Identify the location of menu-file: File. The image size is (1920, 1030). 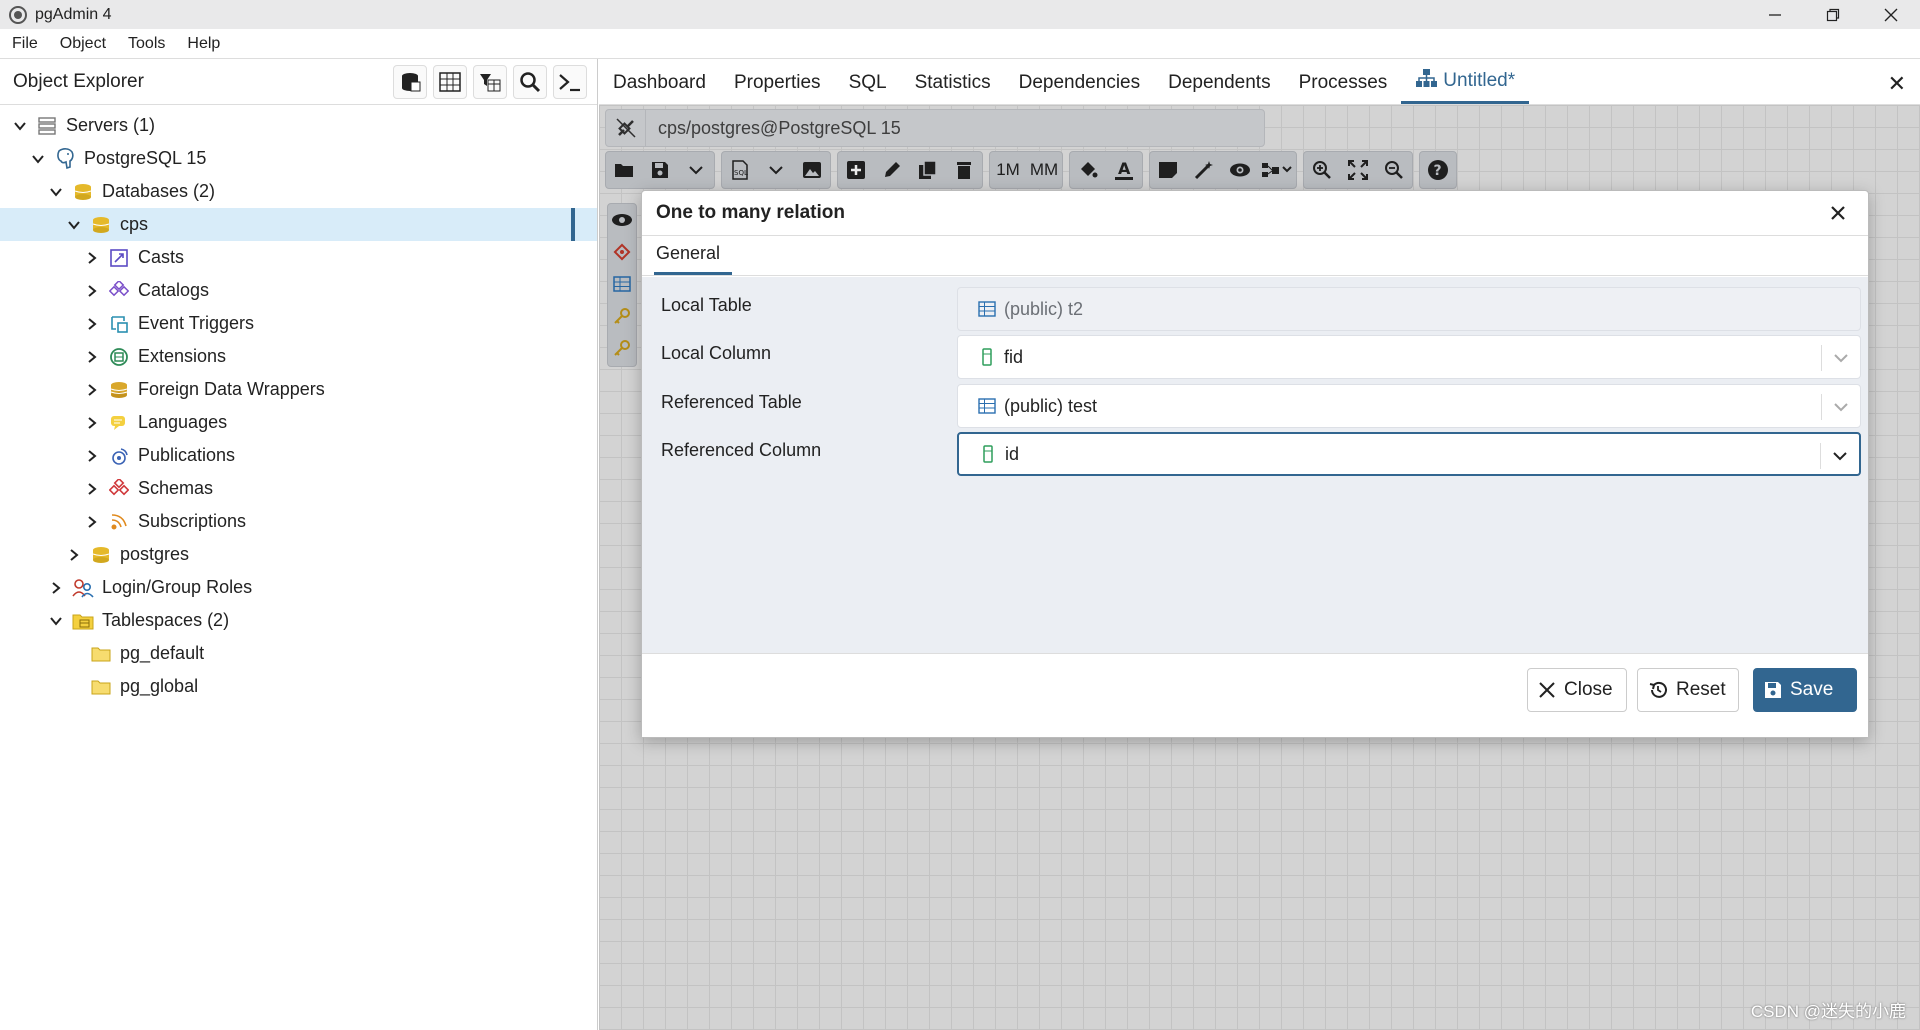
(25, 44).